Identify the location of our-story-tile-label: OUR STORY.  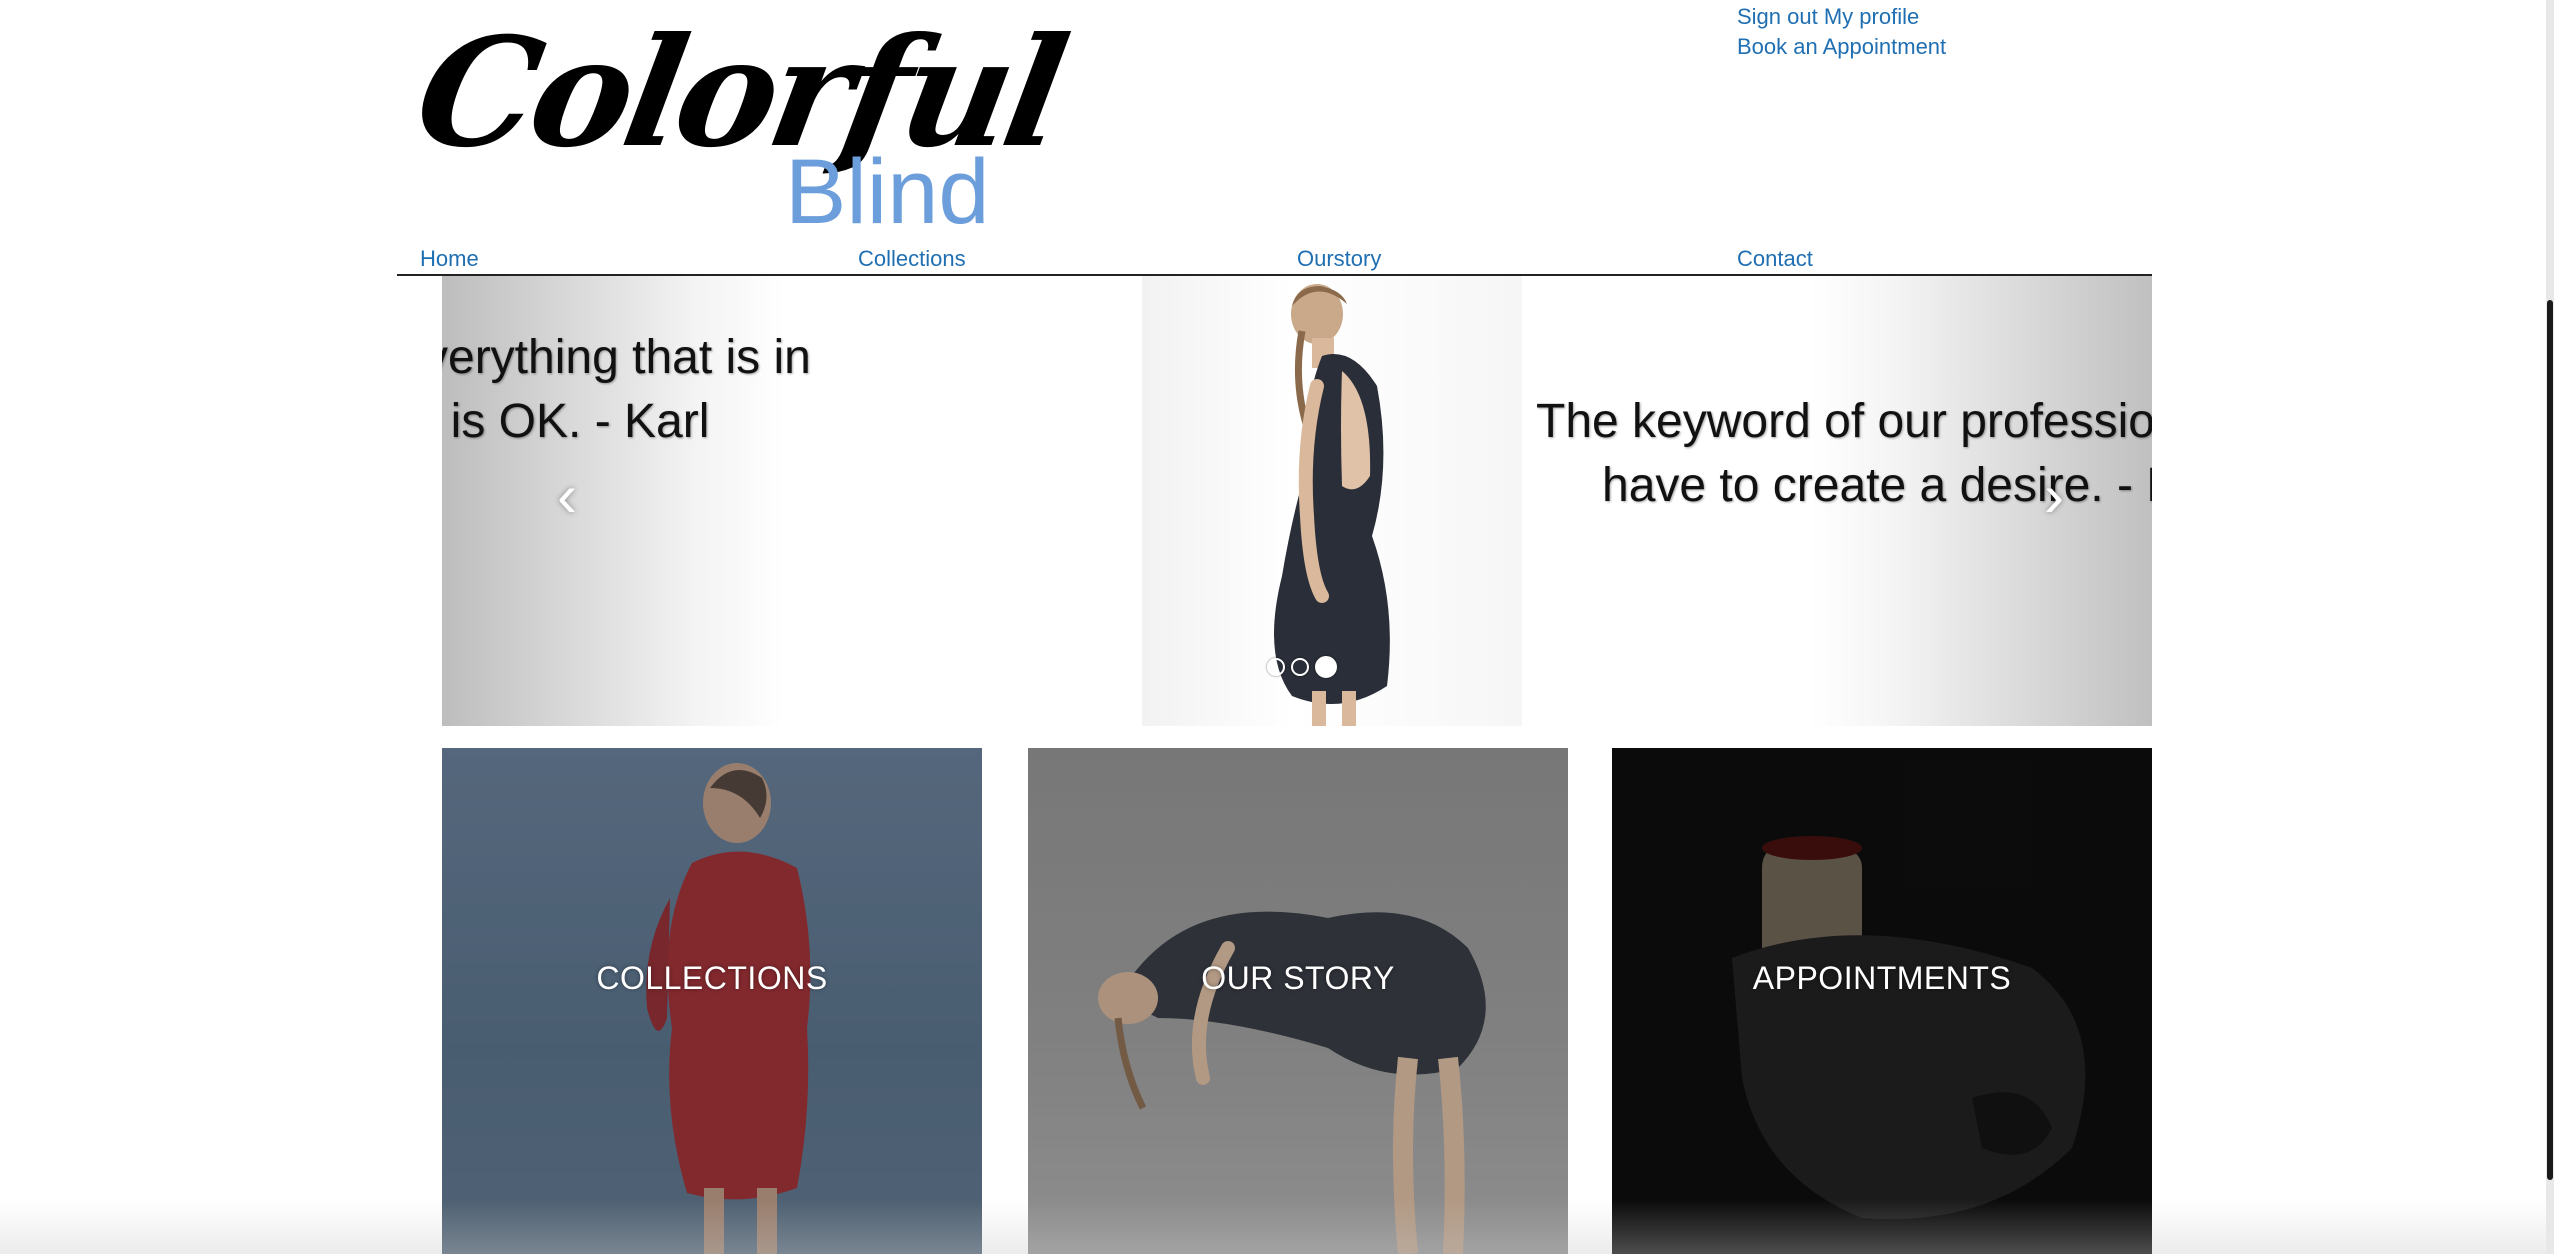
(1298, 978).